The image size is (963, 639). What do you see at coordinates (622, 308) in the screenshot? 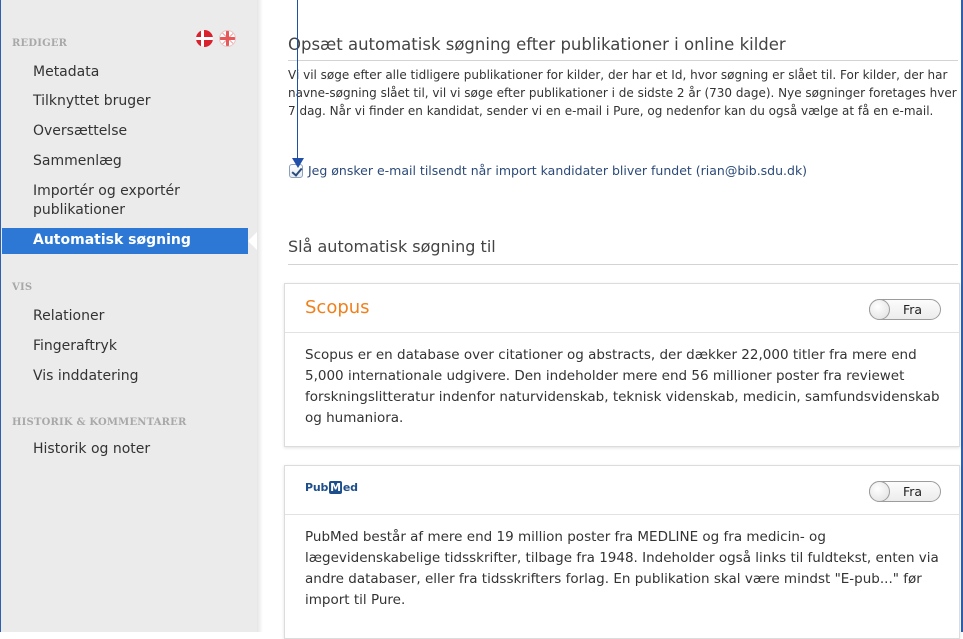
I see `card-header: Scopus Fra` at bounding box center [622, 308].